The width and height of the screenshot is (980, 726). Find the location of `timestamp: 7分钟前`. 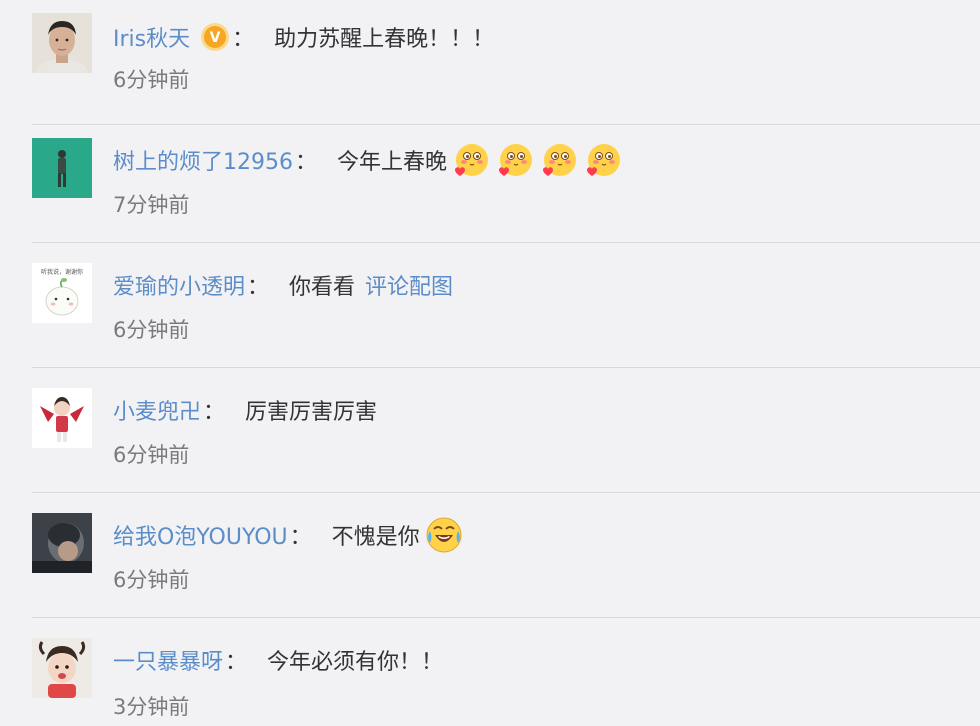

timestamp: 7分钟前 is located at coordinates (151, 205).